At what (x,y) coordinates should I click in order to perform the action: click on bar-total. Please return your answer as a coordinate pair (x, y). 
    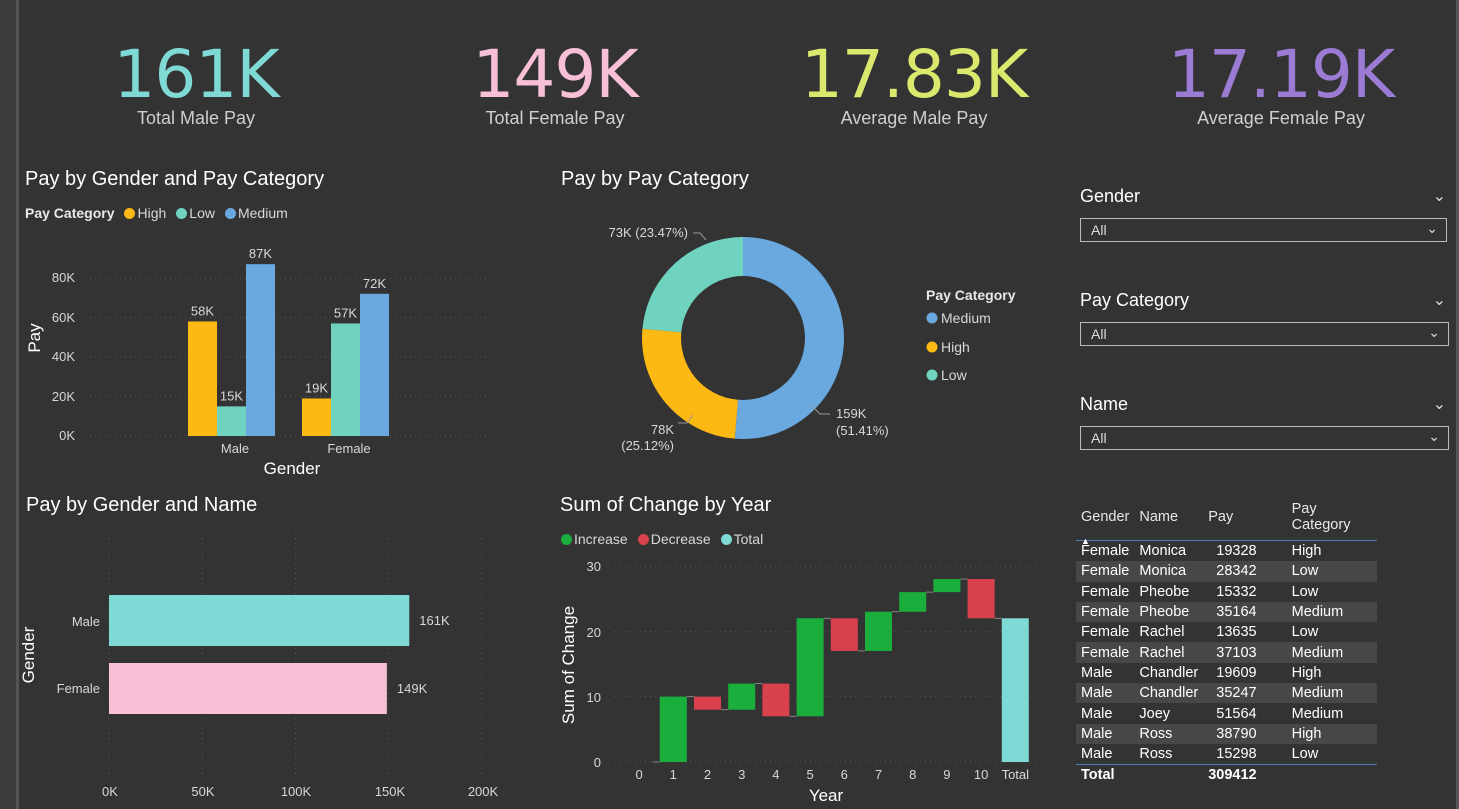
    Looking at the image, I should click on (1015, 690).